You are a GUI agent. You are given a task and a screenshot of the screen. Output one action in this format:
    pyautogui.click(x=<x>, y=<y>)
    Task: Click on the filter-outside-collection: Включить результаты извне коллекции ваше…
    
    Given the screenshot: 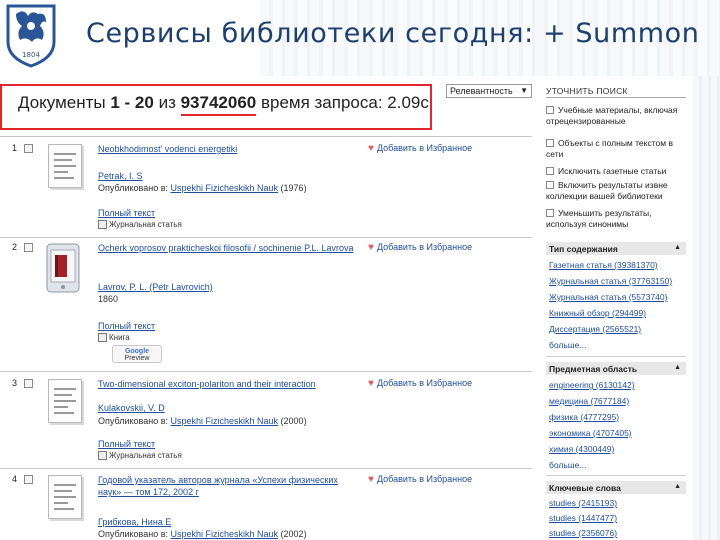 What is the action you would take?
    pyautogui.click(x=616, y=191)
    